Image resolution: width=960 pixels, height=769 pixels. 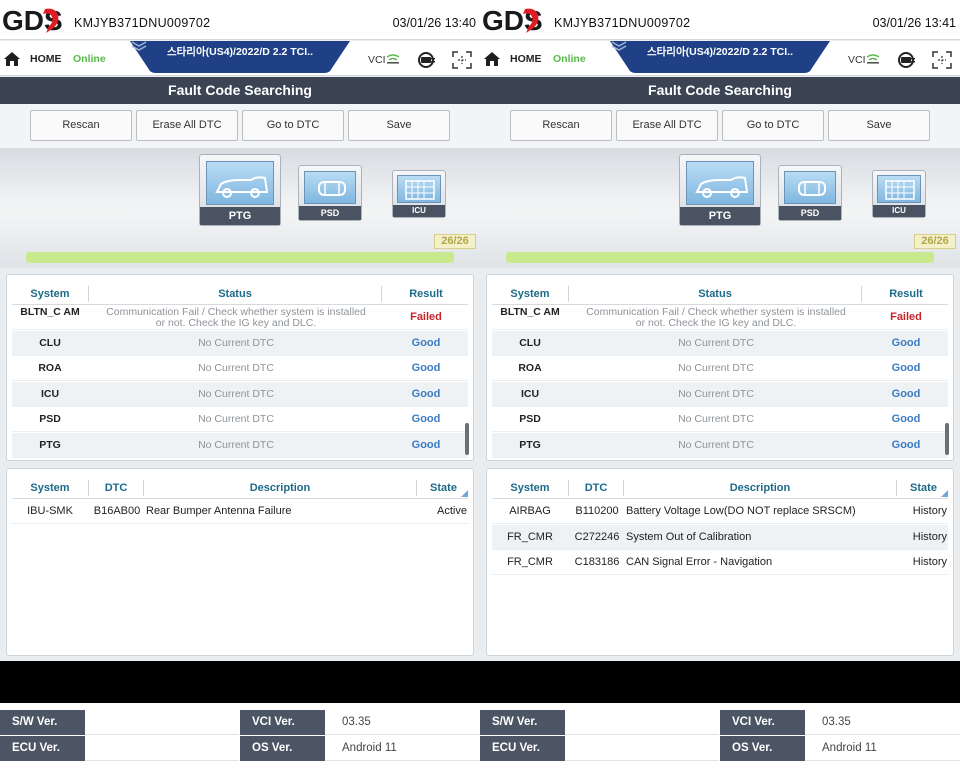 What do you see at coordinates (530, 562) in the screenshot?
I see `cell-system: FR_CMR` at bounding box center [530, 562].